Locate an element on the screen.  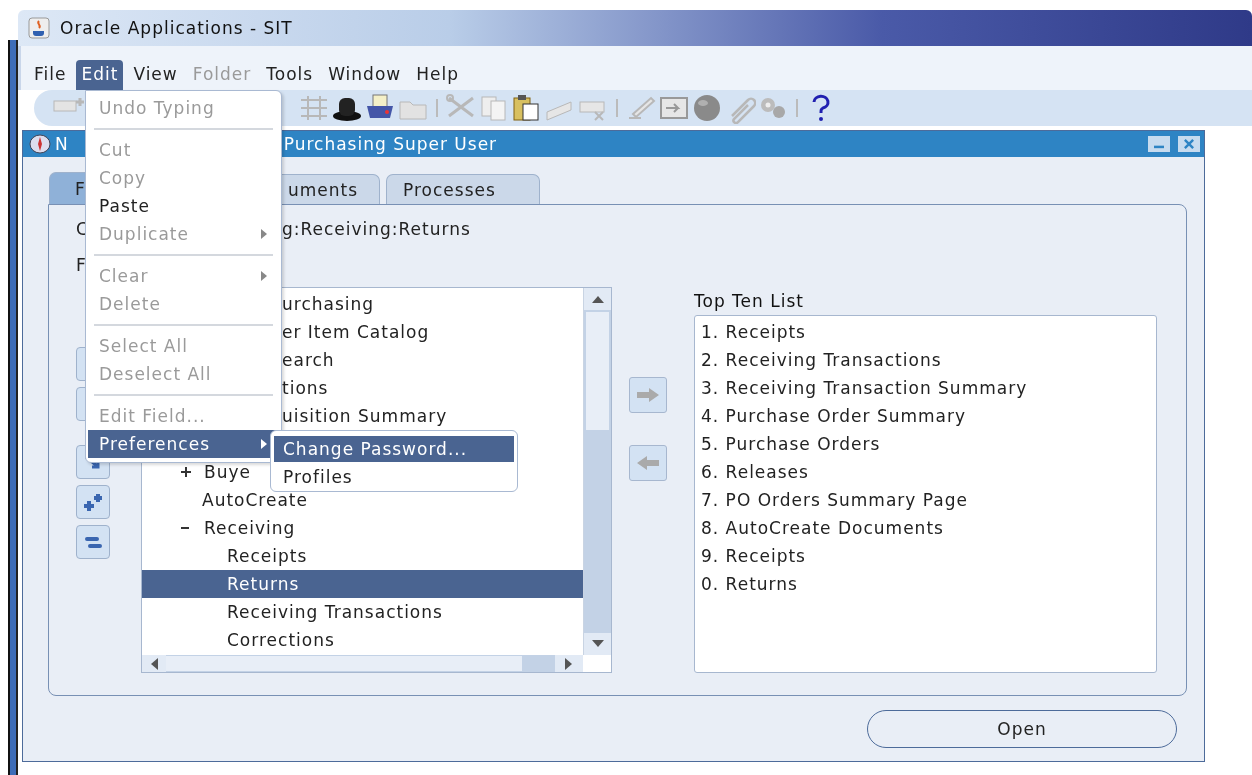
field-value: g:Receiving:Returns is located at coordinates (376, 229).